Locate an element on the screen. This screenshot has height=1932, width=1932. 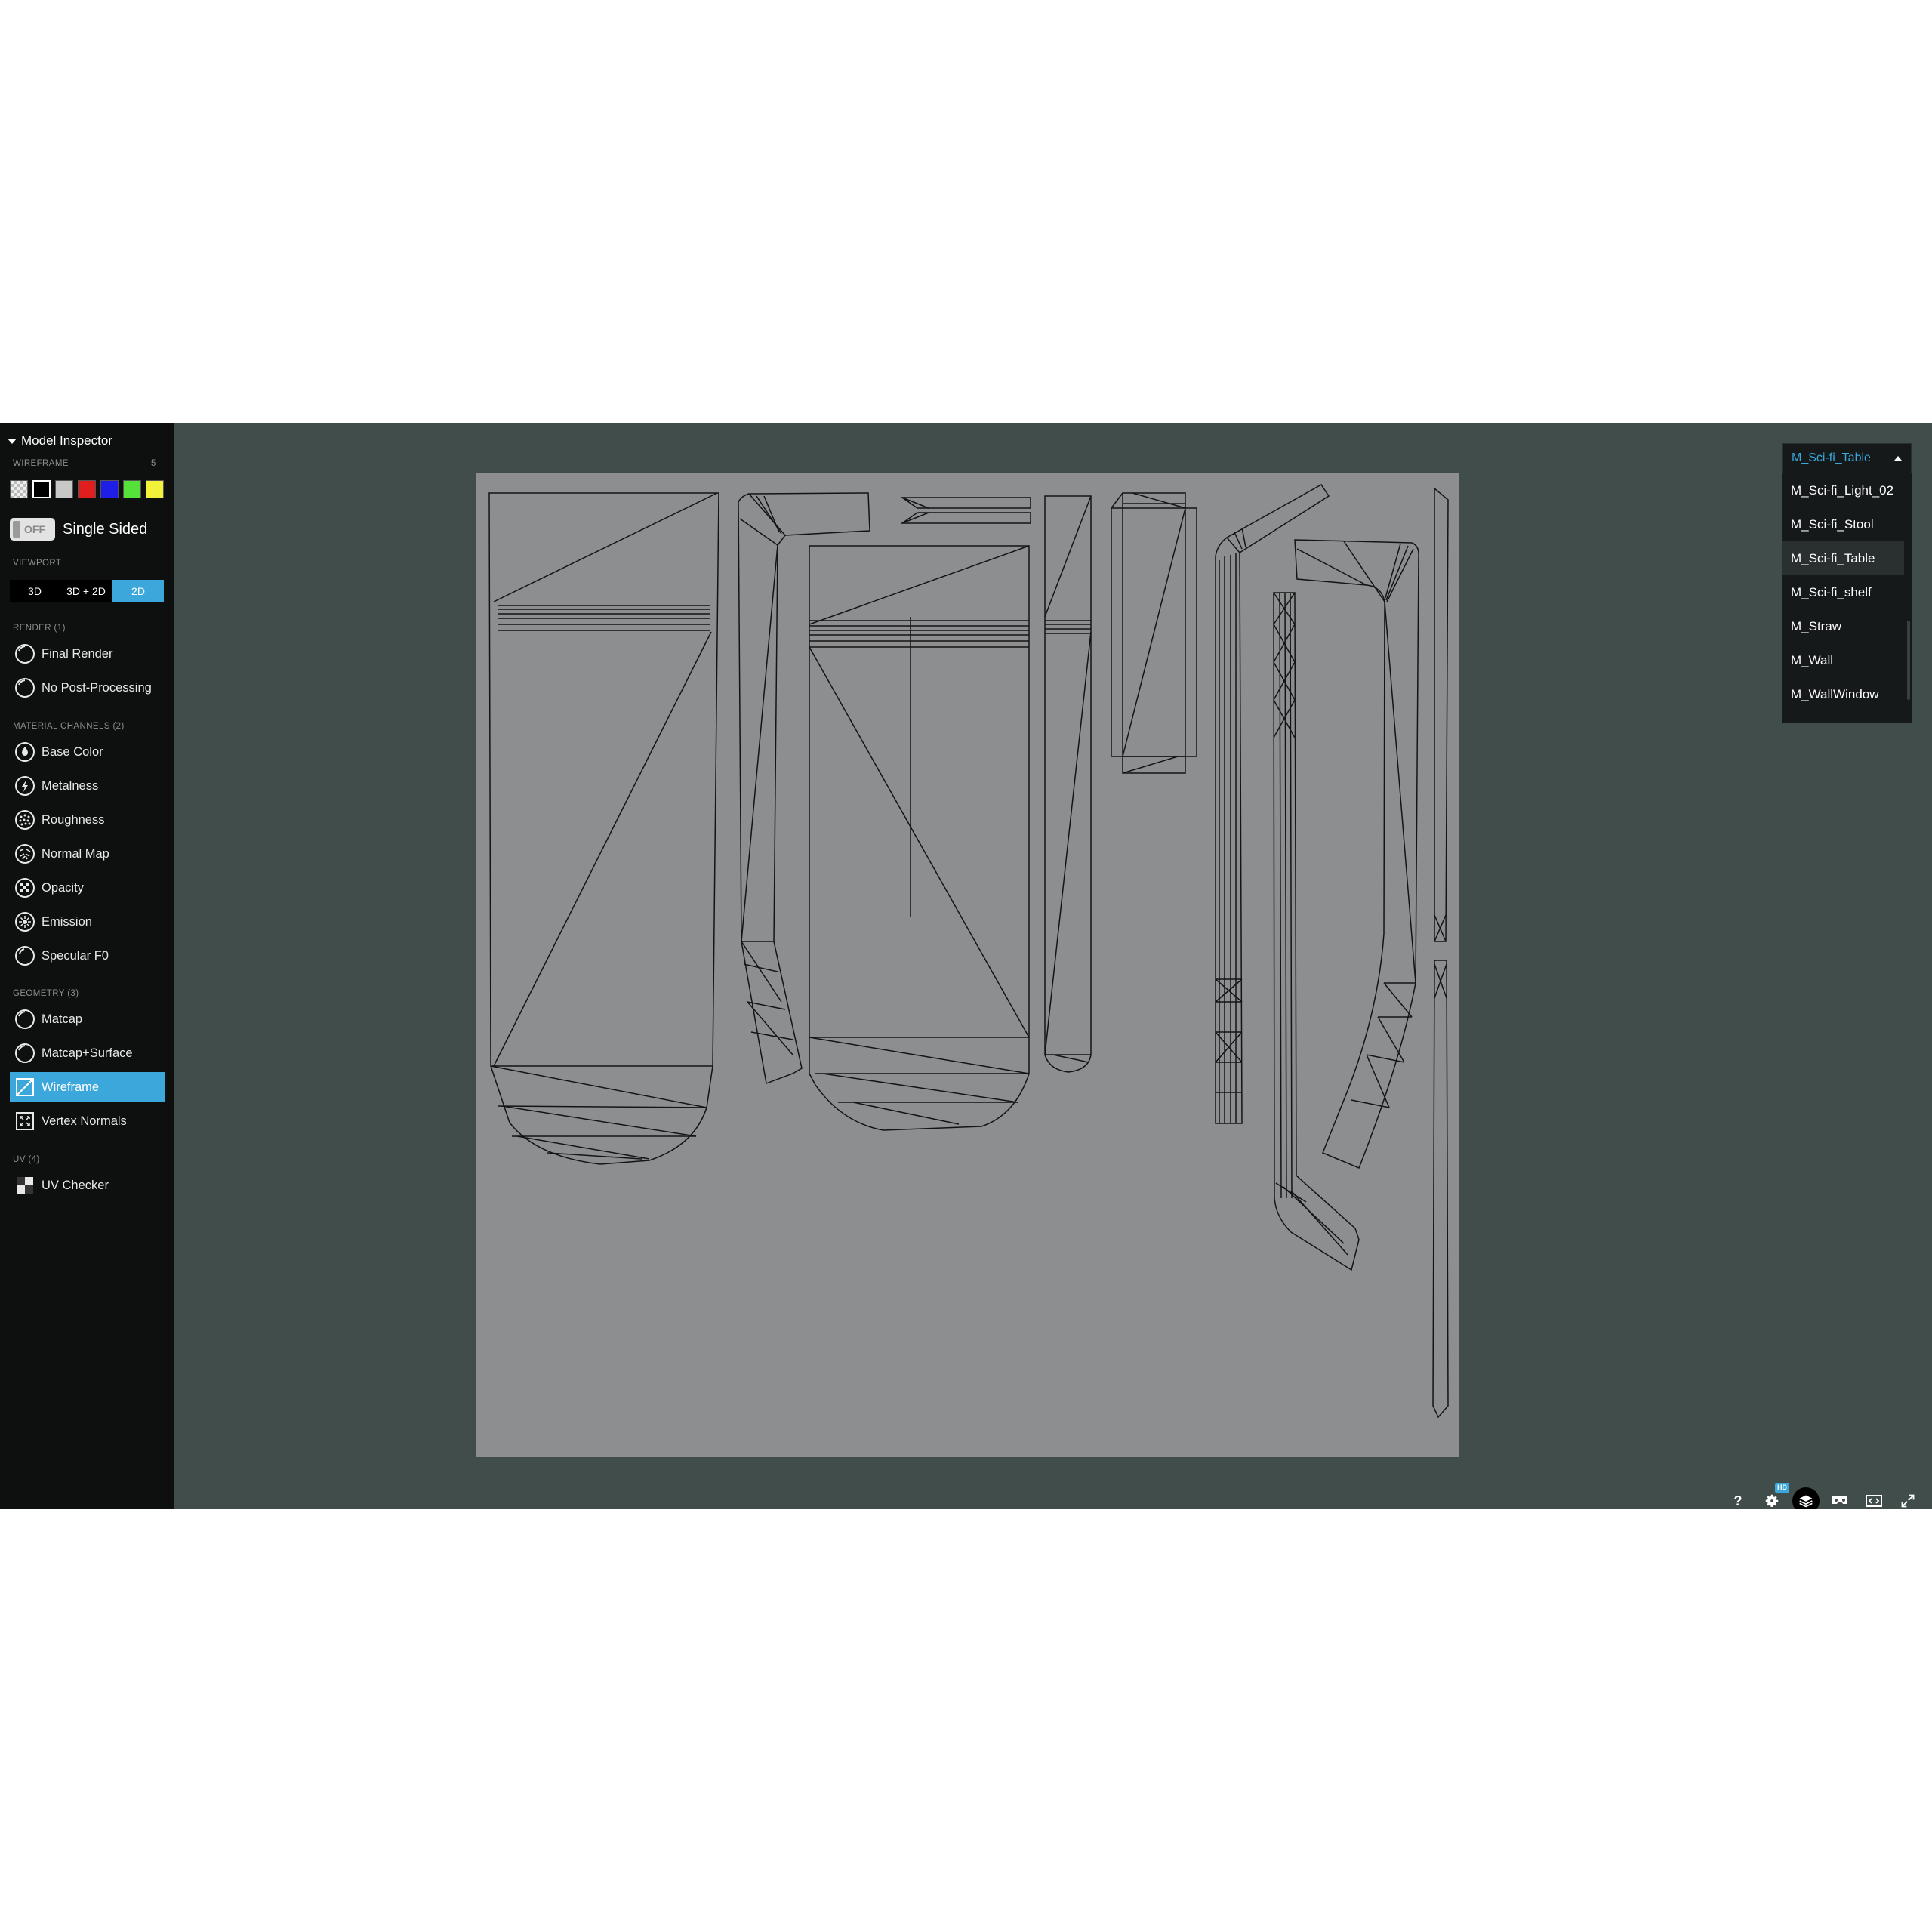
geometry-matcap-surface: Matcap+Surface is located at coordinates (87, 1053).